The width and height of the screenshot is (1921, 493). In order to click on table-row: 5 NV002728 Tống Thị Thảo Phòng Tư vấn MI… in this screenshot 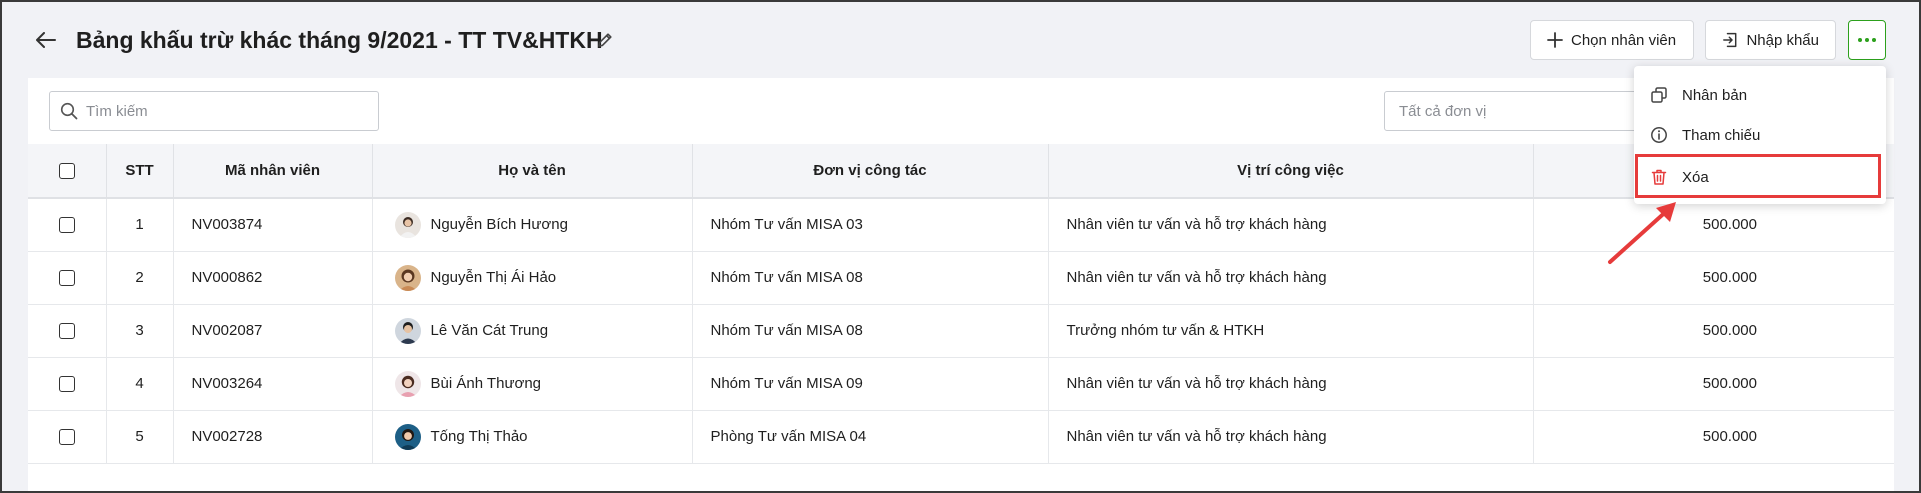, I will do `click(961, 437)`.